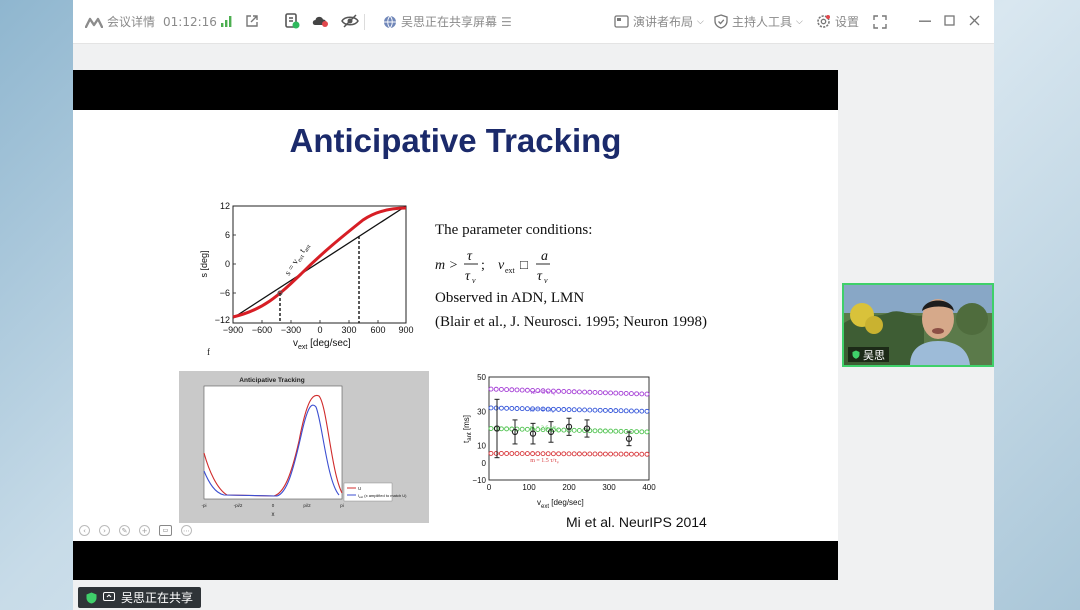 The height and width of the screenshot is (610, 1080). What do you see at coordinates (135, 530) in the screenshot?
I see `slide-viewer-toolbar: ‹ › ✎ + ▭ ⋯` at bounding box center [135, 530].